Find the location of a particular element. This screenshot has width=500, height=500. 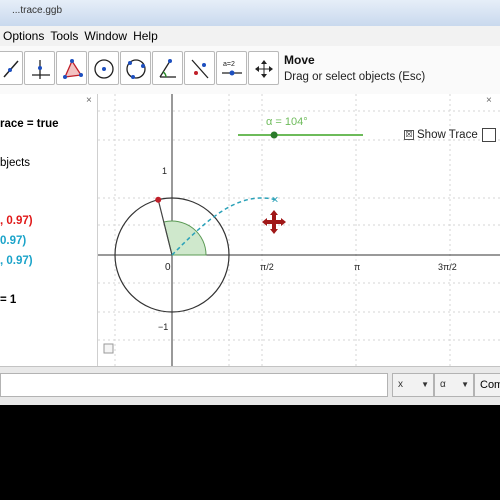

menu-bar: Options Tools Window Help is located at coordinates (250, 36).